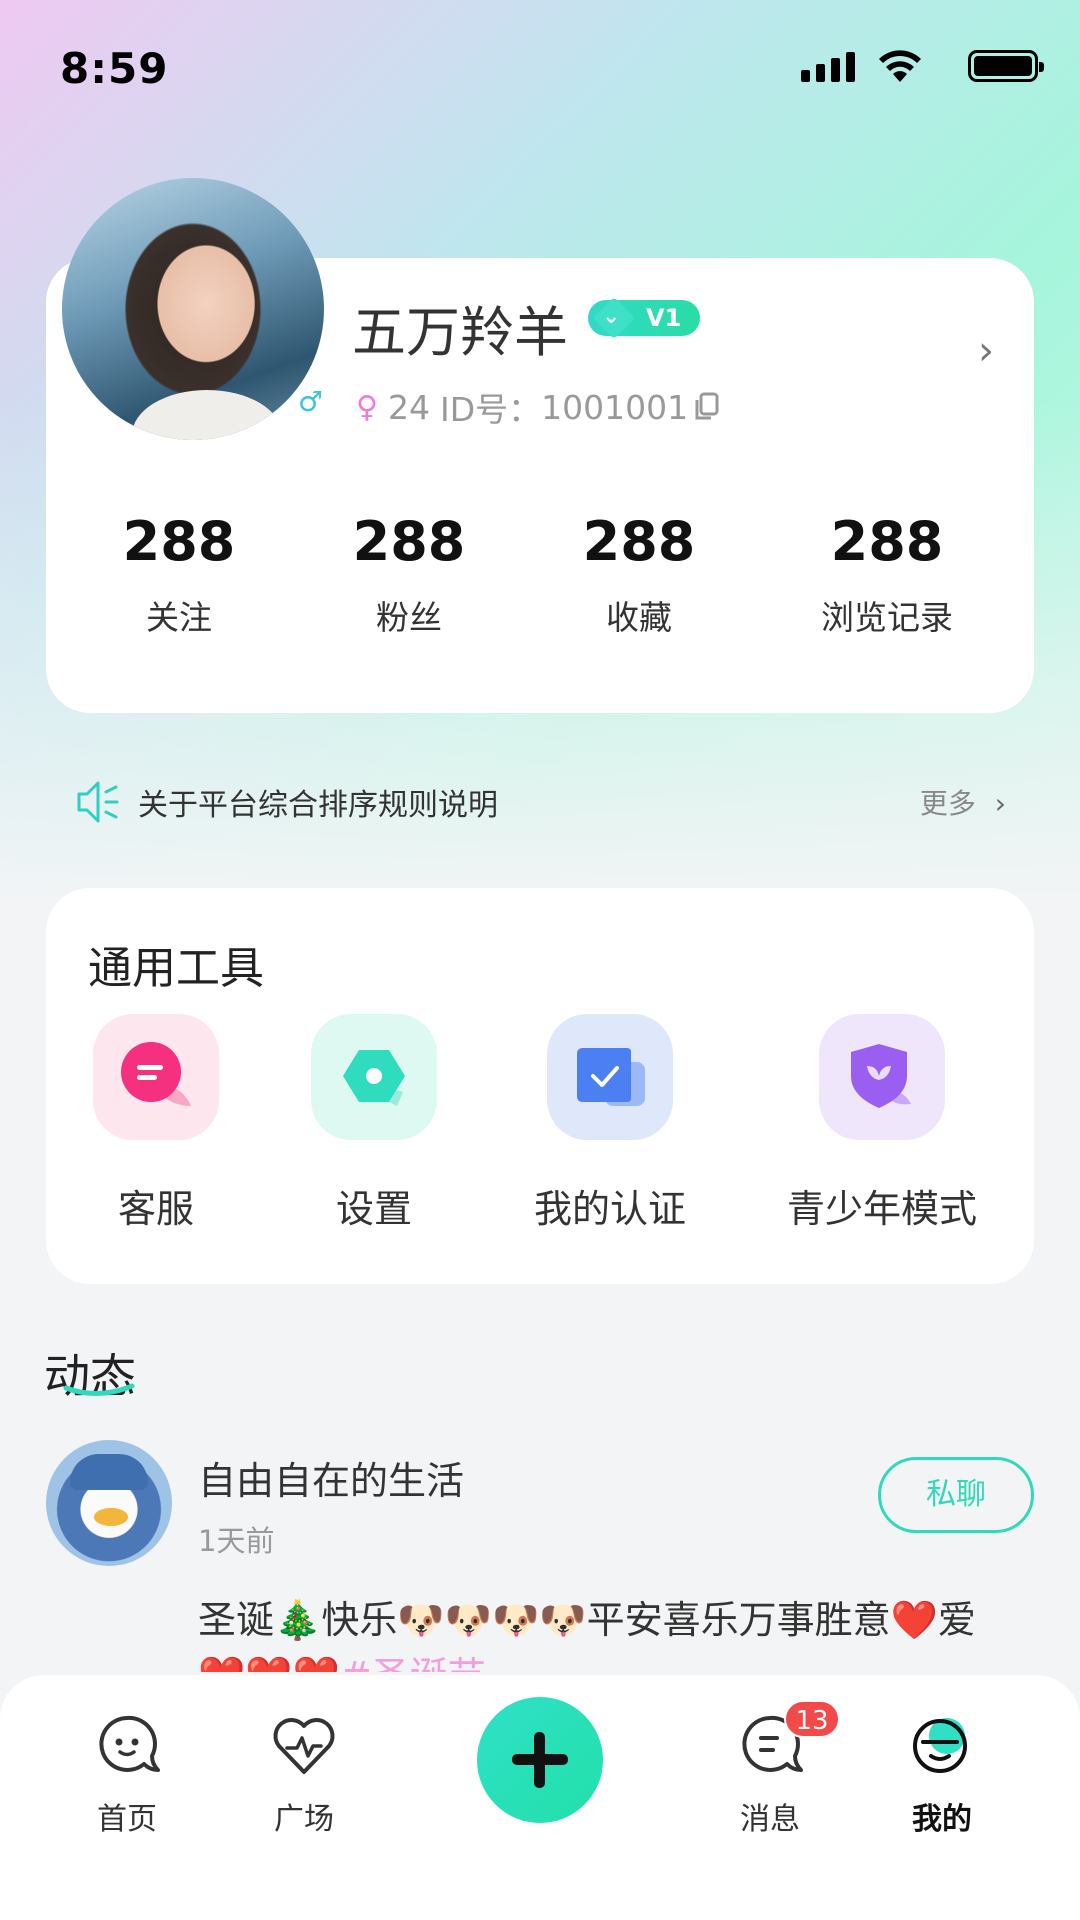 The image size is (1080, 1920). I want to click on post-author-name: 自由自在的生活, so click(331, 1477).